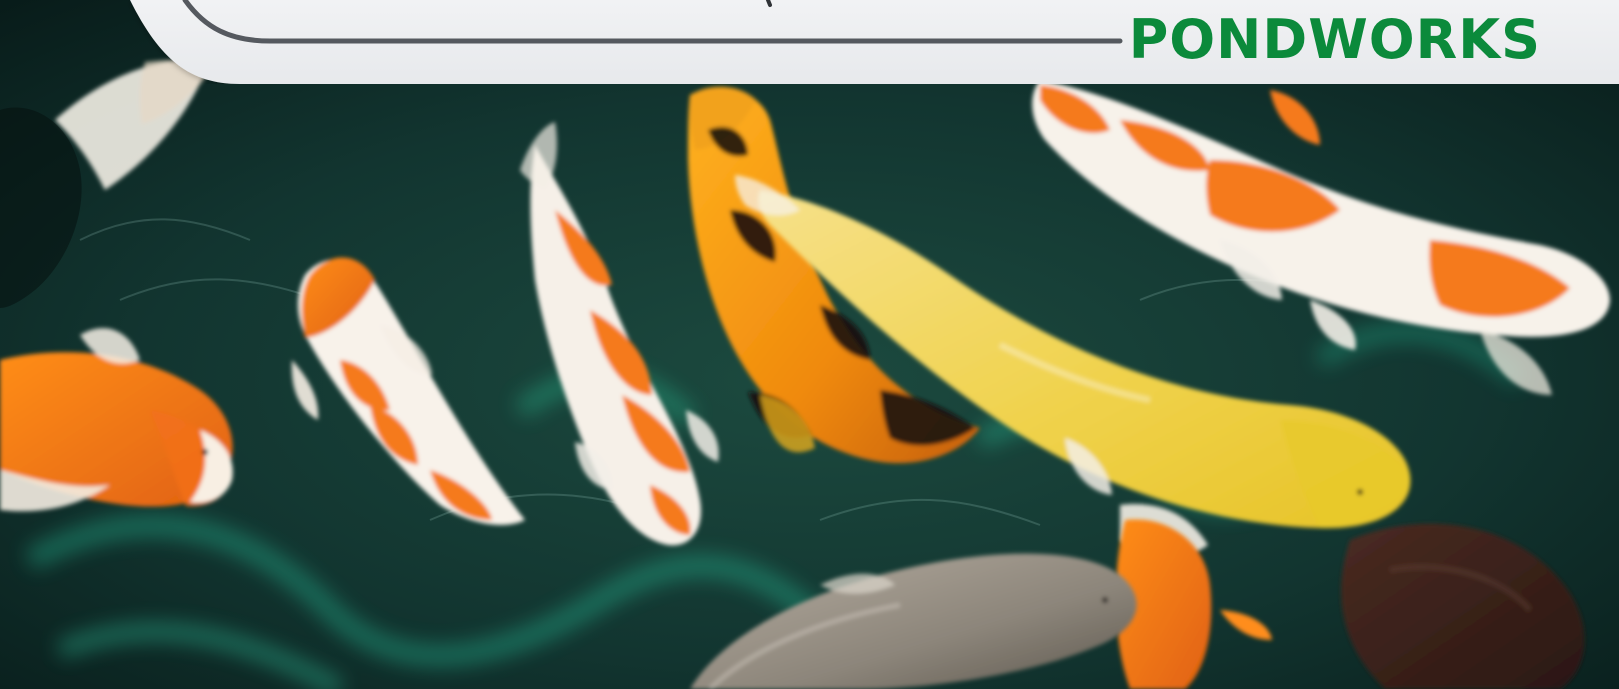 Image resolution: width=1619 pixels, height=689 pixels. Describe the element at coordinates (1335, 40) in the screenshot. I see `brand-logo: PONDWORKS` at that location.